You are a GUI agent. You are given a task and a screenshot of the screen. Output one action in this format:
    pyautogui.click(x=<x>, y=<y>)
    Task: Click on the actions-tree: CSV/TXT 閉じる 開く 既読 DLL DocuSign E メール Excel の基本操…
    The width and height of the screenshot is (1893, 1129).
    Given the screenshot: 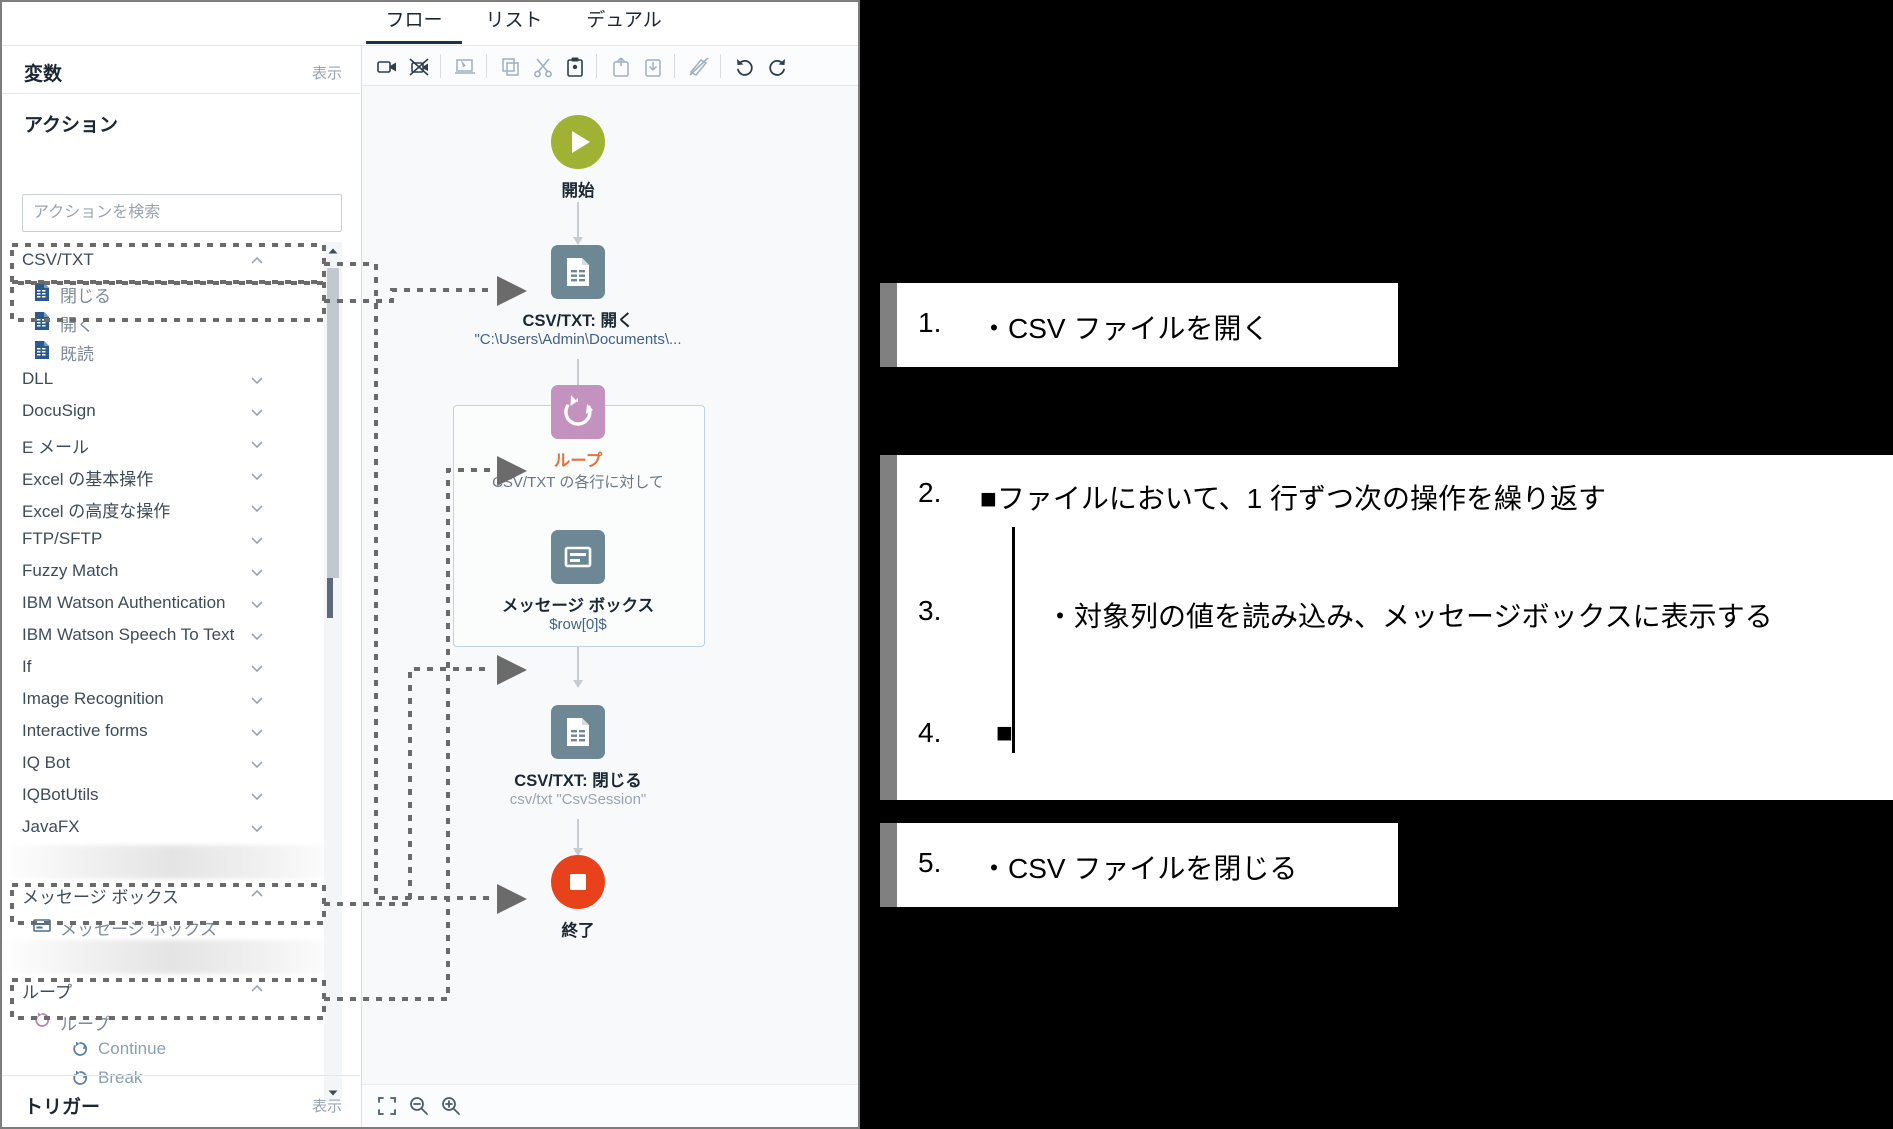 What is the action you would take?
    pyautogui.click(x=172, y=666)
    